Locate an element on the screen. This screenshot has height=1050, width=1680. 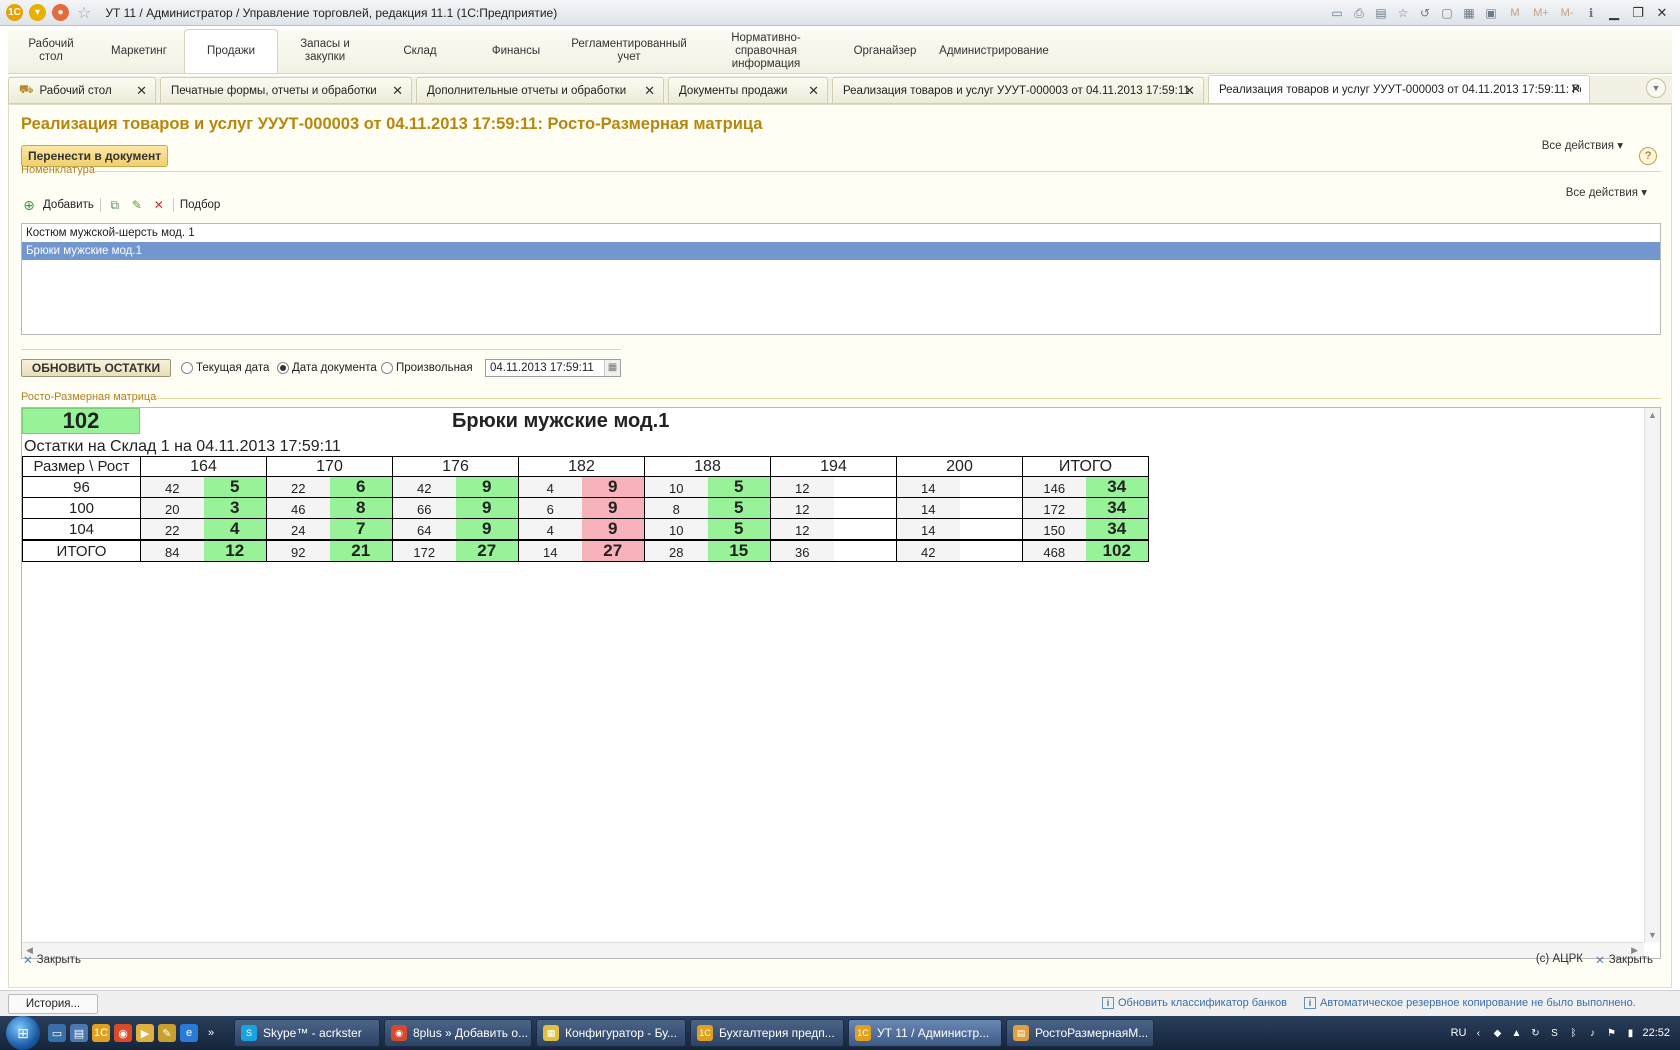
tab-desktop: ⛟ Рабочий стол ✕ is located at coordinates (82, 90).